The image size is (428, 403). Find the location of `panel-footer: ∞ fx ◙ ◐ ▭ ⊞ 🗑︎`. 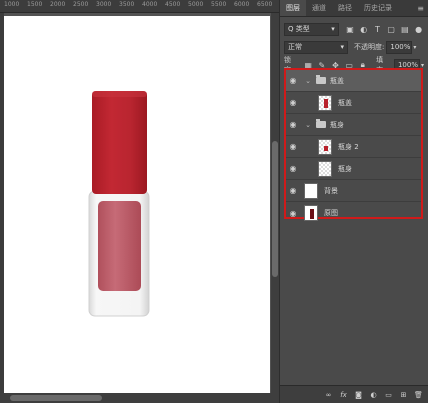

panel-footer: ∞ fx ◙ ◐ ▭ ⊞ 🗑︎ is located at coordinates (354, 394).